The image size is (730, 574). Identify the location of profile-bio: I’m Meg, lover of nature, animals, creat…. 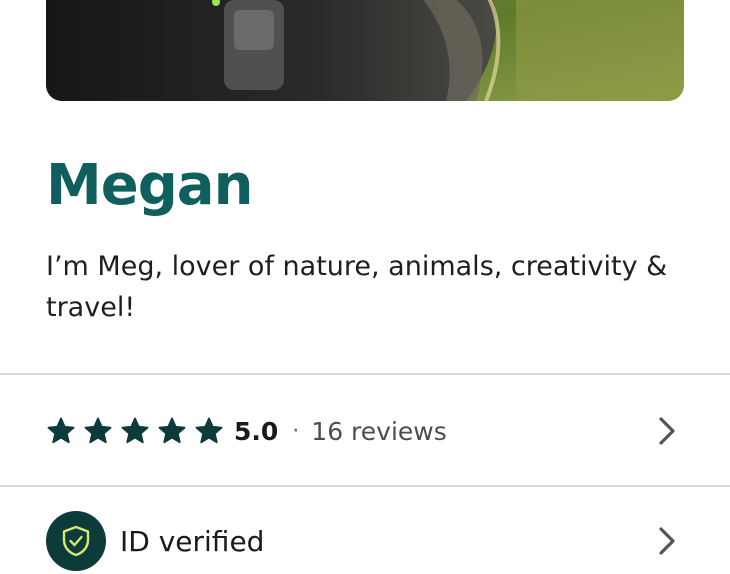
(357, 287).